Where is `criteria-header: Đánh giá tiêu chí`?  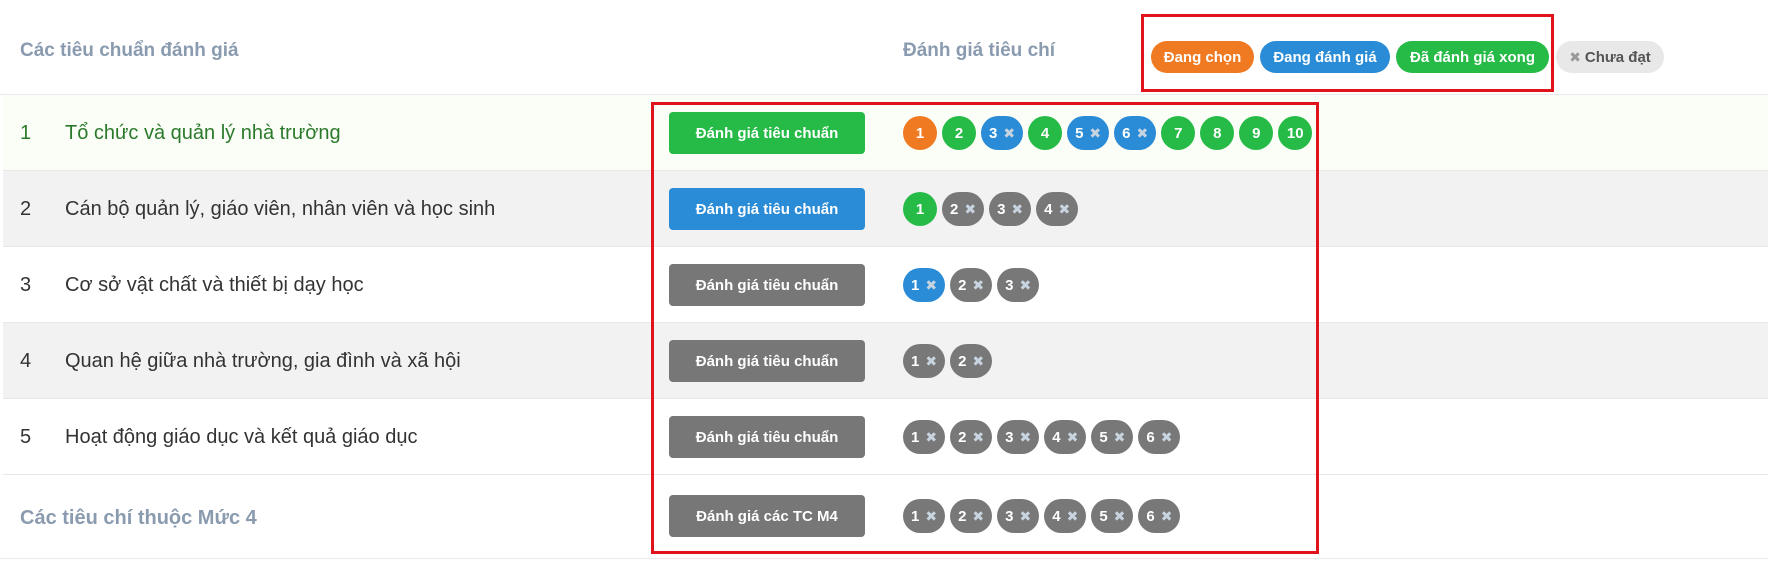
criteria-header: Đánh giá tiêu chí is located at coordinates (979, 50).